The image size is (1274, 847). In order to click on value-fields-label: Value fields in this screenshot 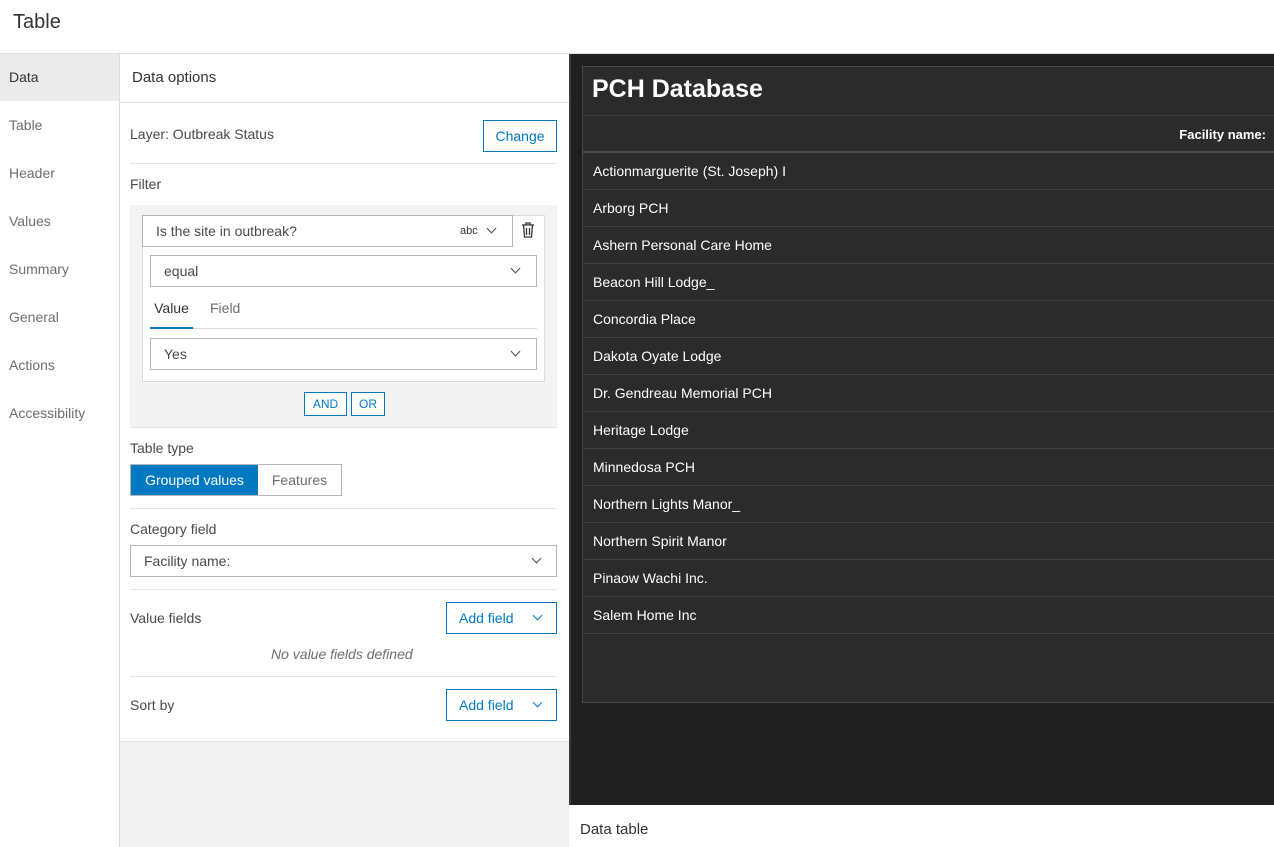, I will do `click(166, 618)`.